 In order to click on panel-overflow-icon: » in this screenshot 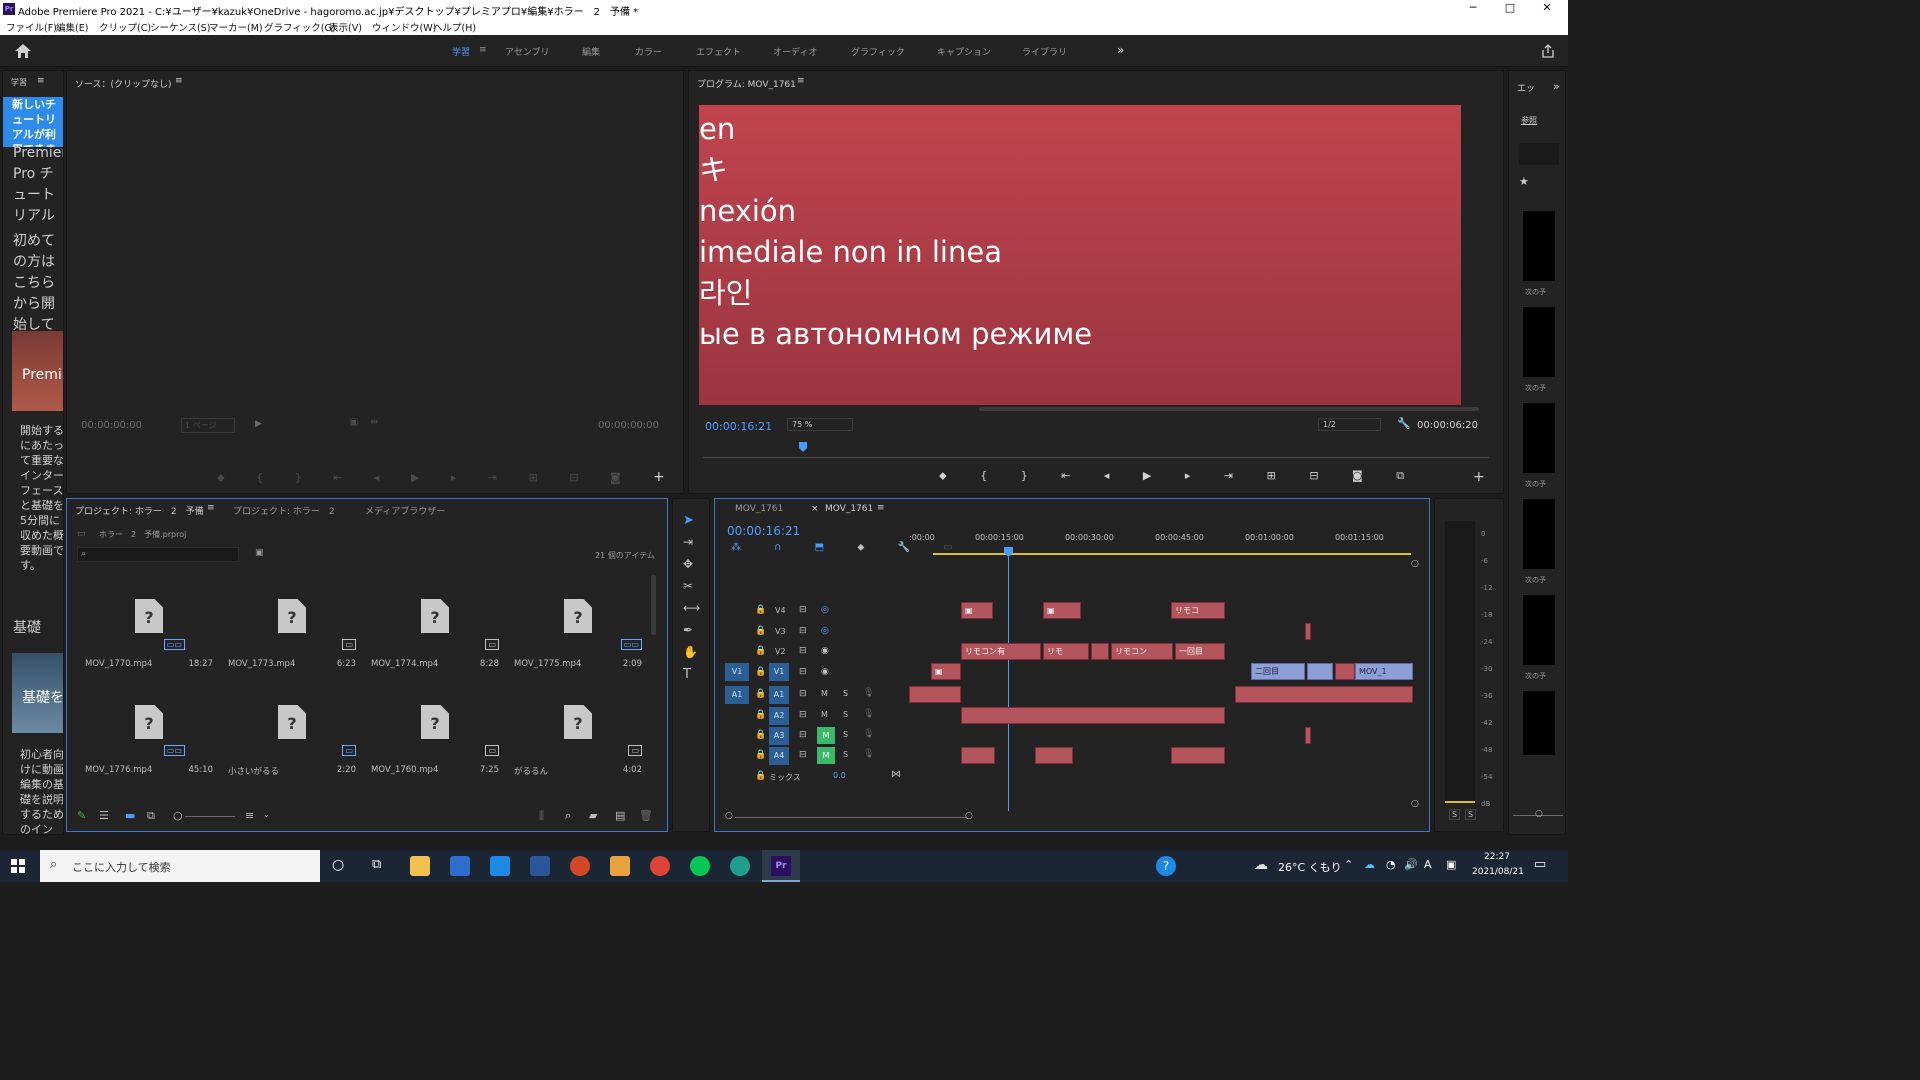, I will do `click(1556, 86)`.